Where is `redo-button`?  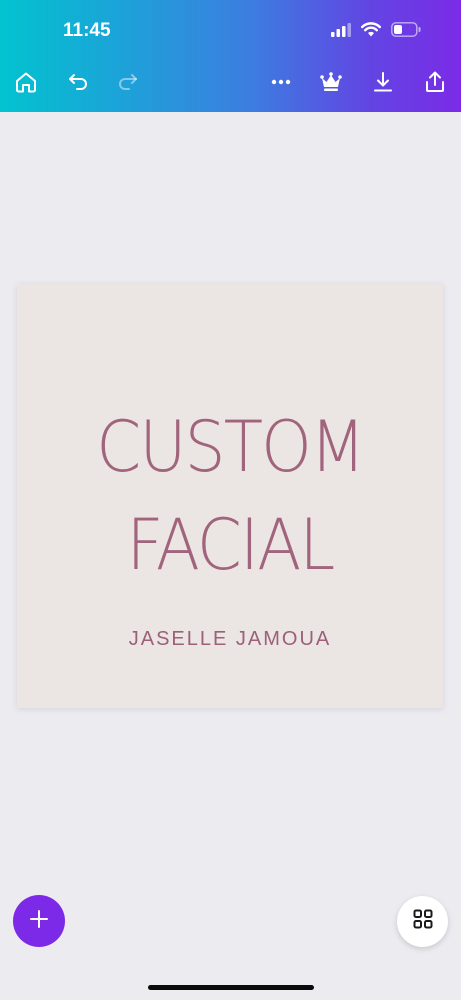 redo-button is located at coordinates (128, 84).